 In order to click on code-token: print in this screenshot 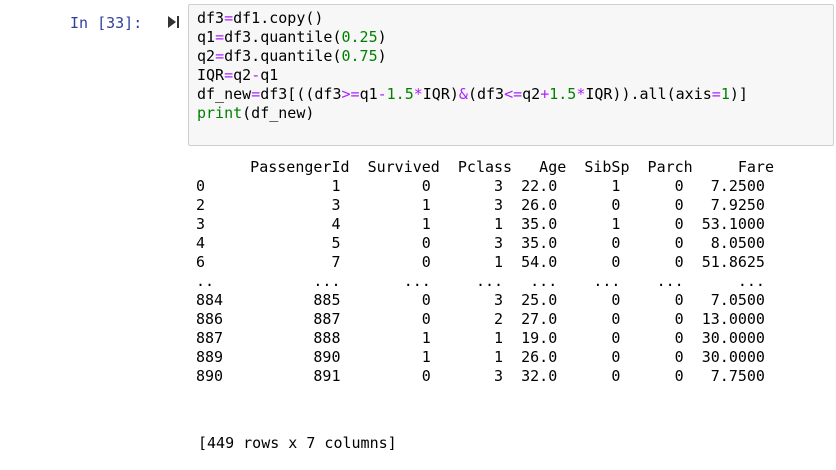, I will do `click(220, 113)`.